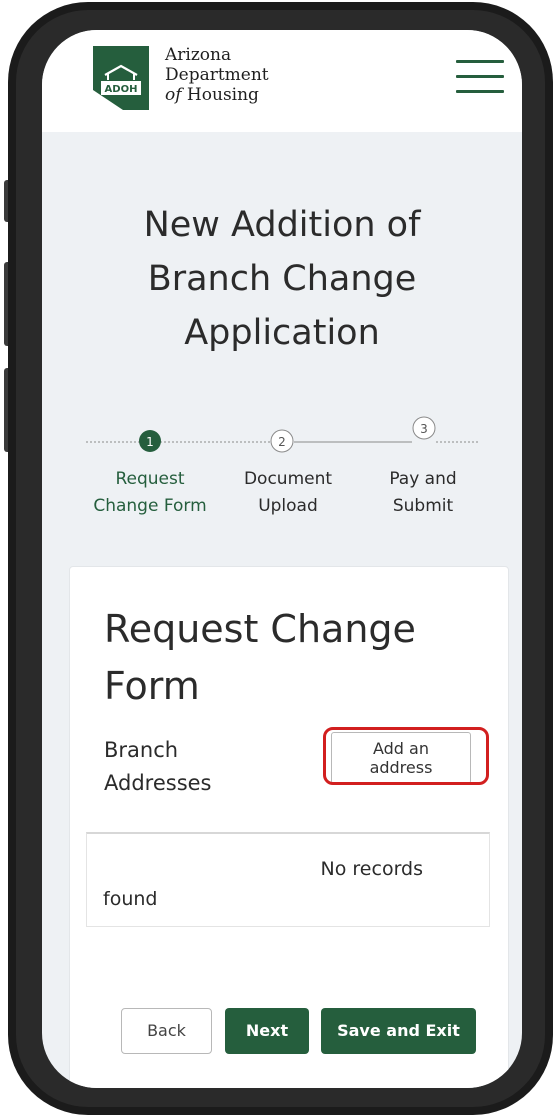 This screenshot has width=555, height=1117. I want to click on addresses-table: No records found, so click(288, 879).